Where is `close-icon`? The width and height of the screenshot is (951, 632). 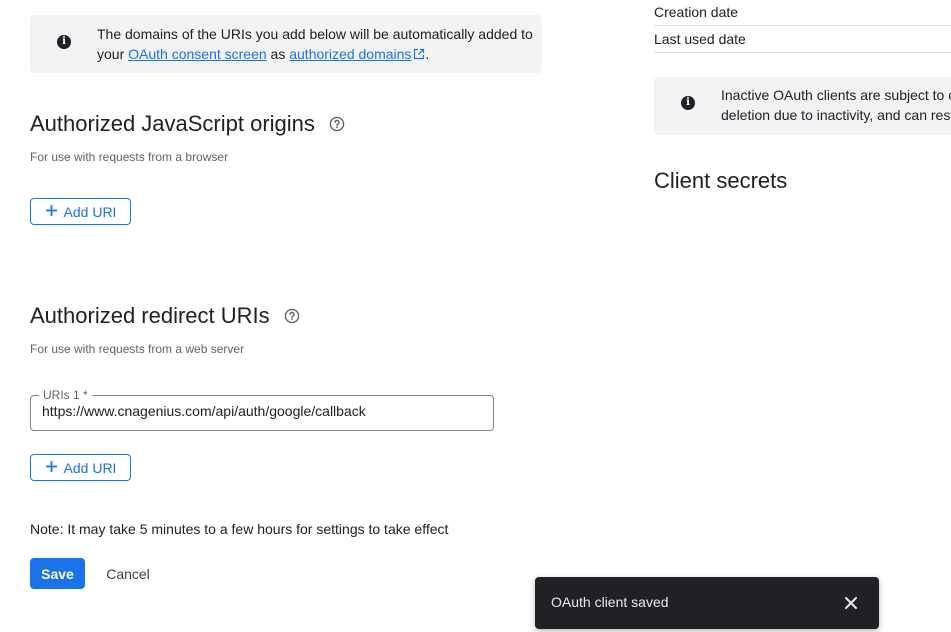 close-icon is located at coordinates (851, 603).